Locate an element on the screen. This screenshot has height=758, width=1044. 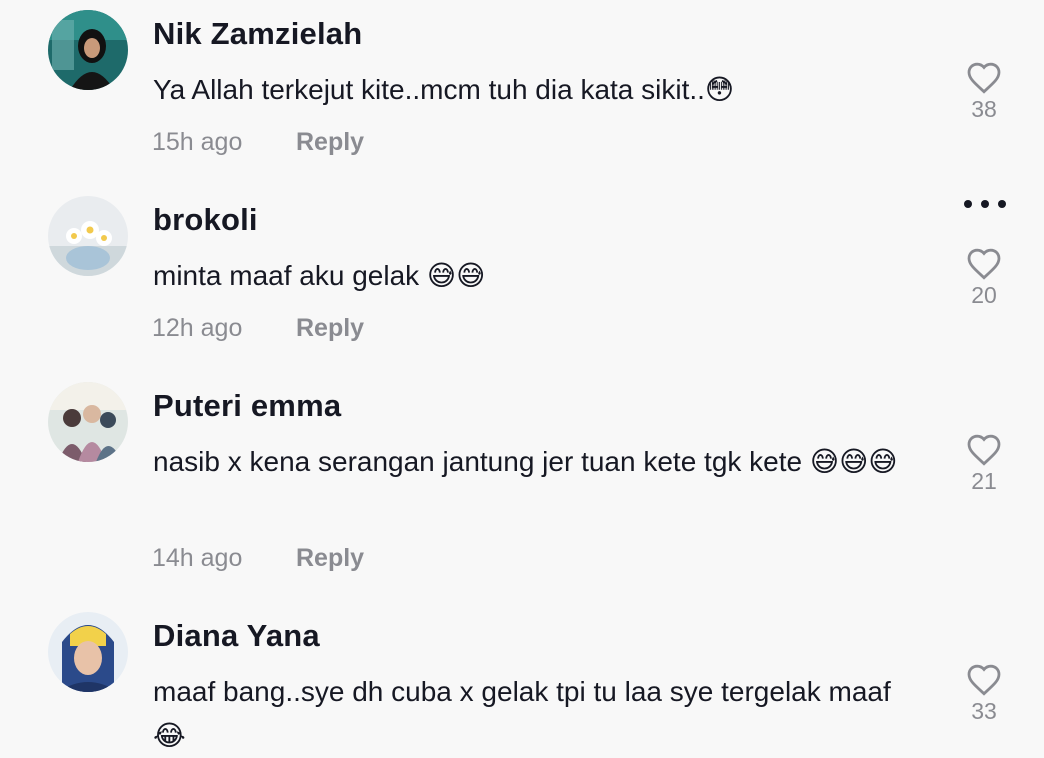
like-count: 21 is located at coordinates (984, 481).